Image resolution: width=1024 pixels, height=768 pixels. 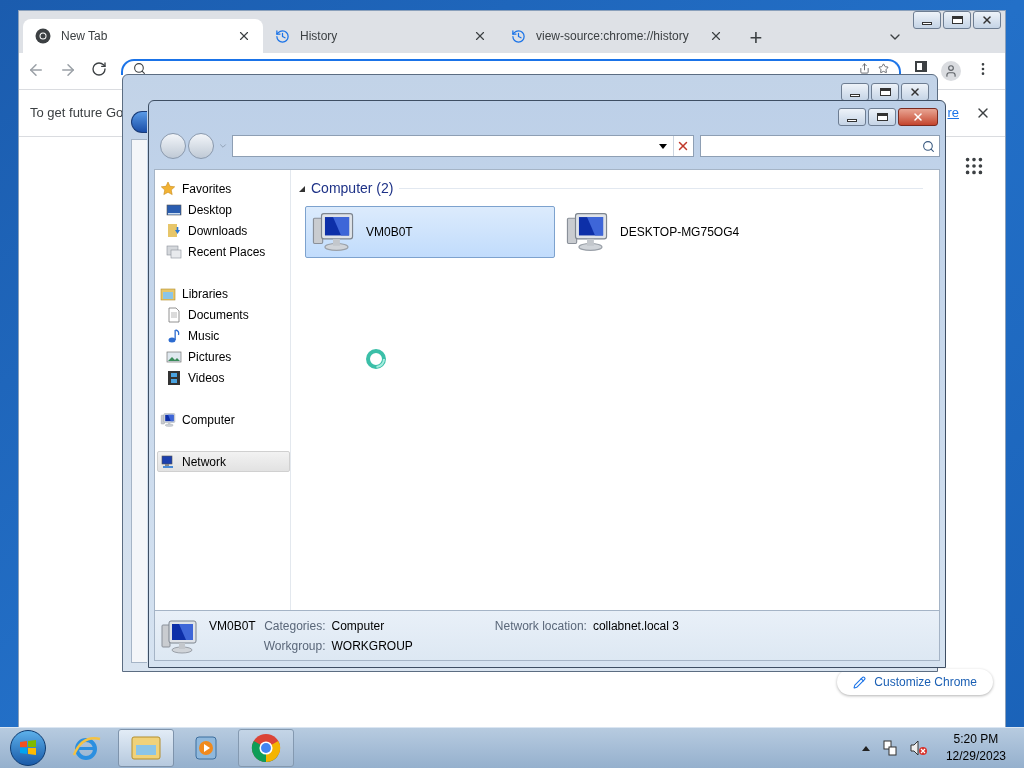 What do you see at coordinates (174, 314) in the screenshot?
I see `document-icon` at bounding box center [174, 314].